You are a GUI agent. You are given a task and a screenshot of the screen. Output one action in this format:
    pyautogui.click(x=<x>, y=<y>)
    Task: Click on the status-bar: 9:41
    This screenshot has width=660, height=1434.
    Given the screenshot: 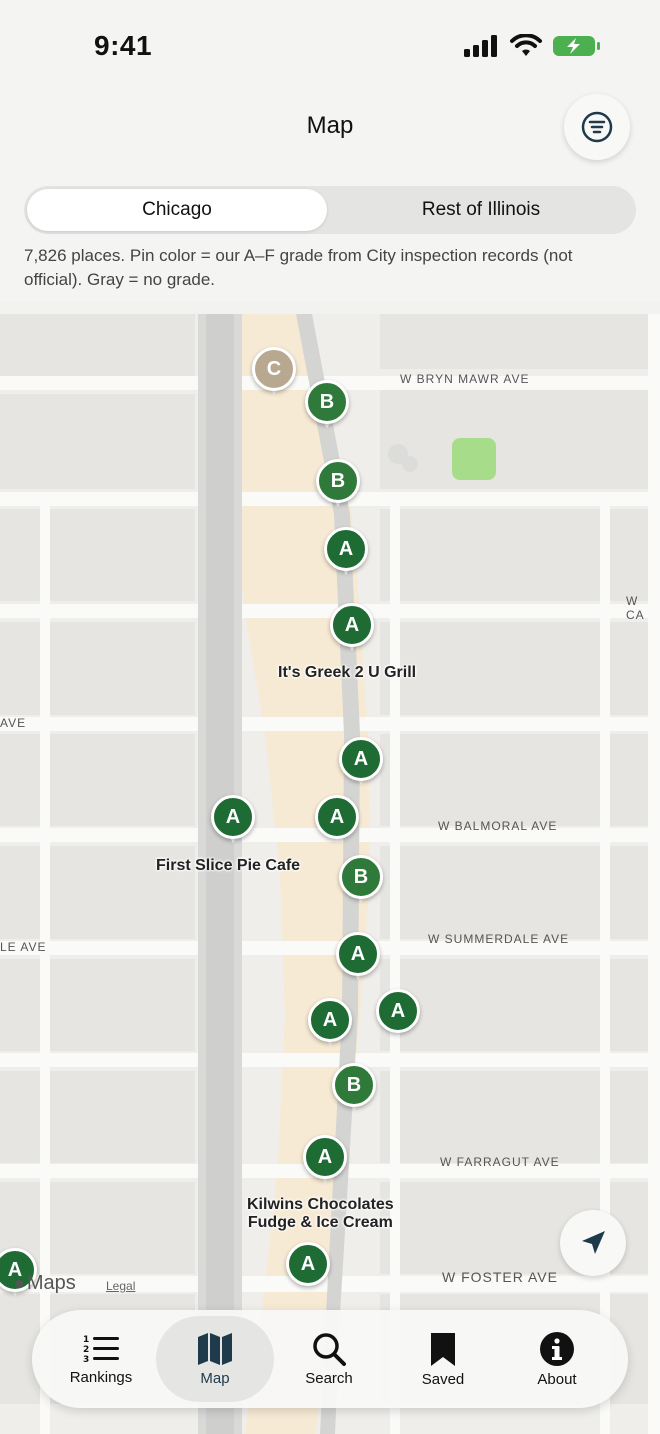 What is the action you would take?
    pyautogui.click(x=330, y=46)
    